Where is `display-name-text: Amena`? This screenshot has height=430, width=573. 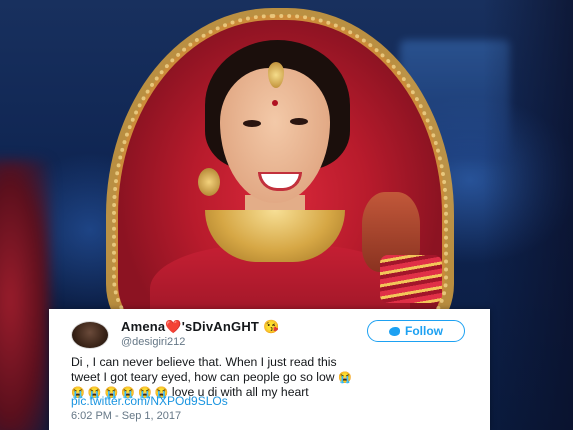
display-name-text: Amena is located at coordinates (143, 326).